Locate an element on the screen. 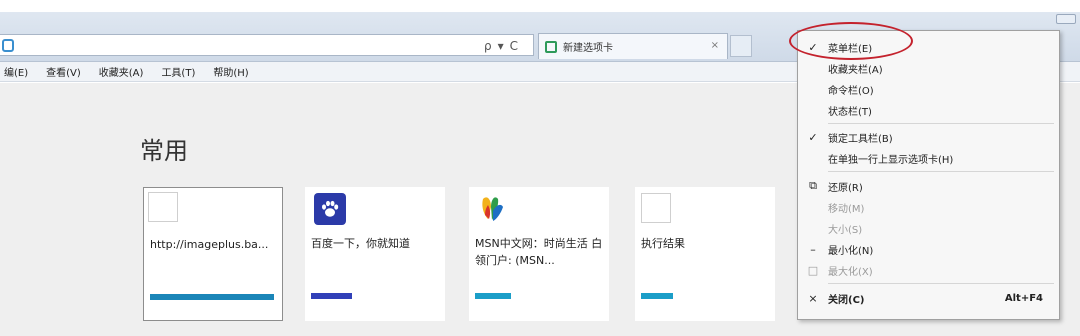 The height and width of the screenshot is (336, 1080). menu-item-minimize: – 最小化(N) is located at coordinates (928, 249).